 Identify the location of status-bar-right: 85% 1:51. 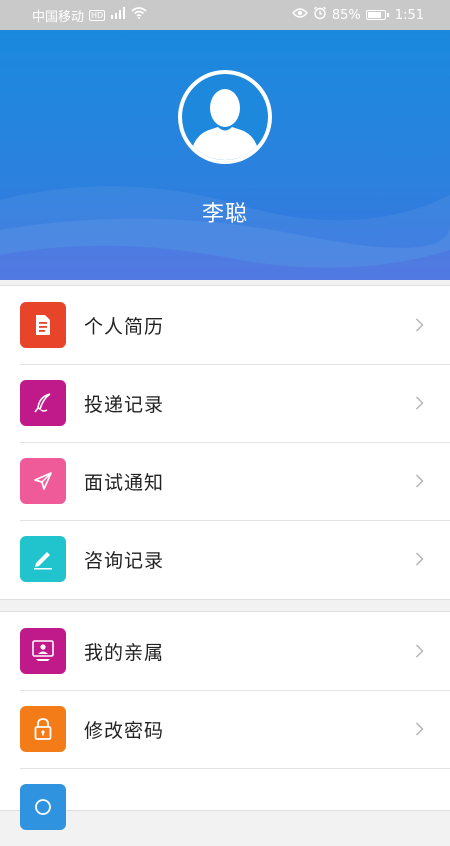
(357, 15).